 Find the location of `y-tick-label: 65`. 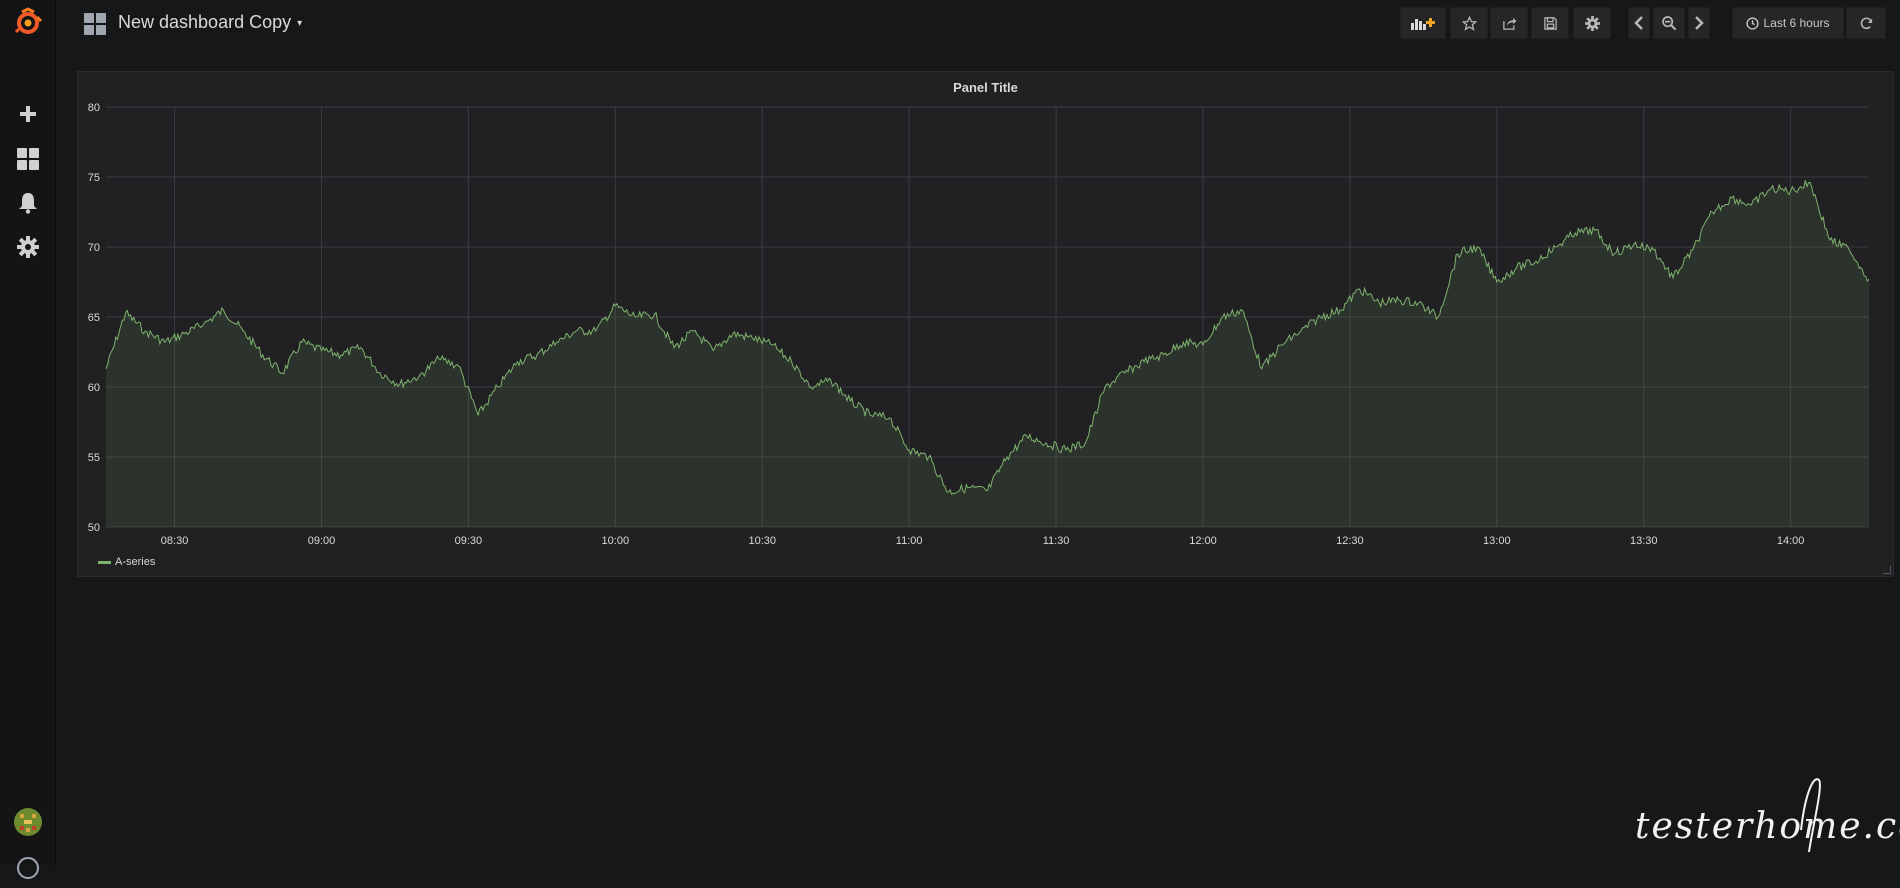

y-tick-label: 65 is located at coordinates (94, 318).